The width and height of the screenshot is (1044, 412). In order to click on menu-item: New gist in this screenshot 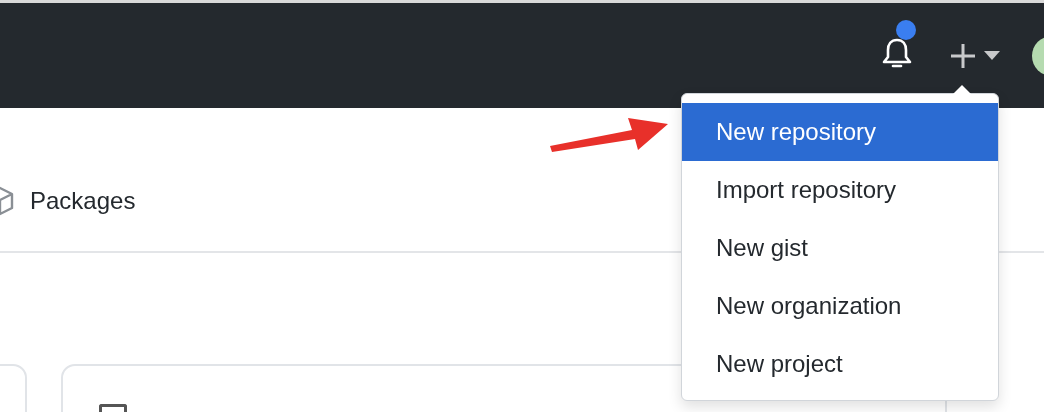, I will do `click(840, 248)`.